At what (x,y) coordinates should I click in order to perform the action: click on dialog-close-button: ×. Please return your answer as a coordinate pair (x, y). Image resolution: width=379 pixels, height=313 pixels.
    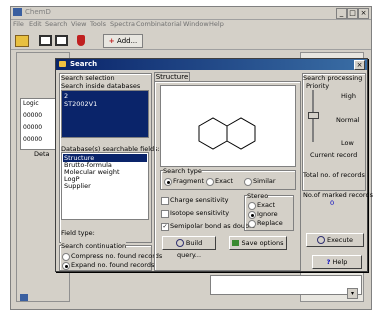
    Looking at the image, I should click on (359, 65).